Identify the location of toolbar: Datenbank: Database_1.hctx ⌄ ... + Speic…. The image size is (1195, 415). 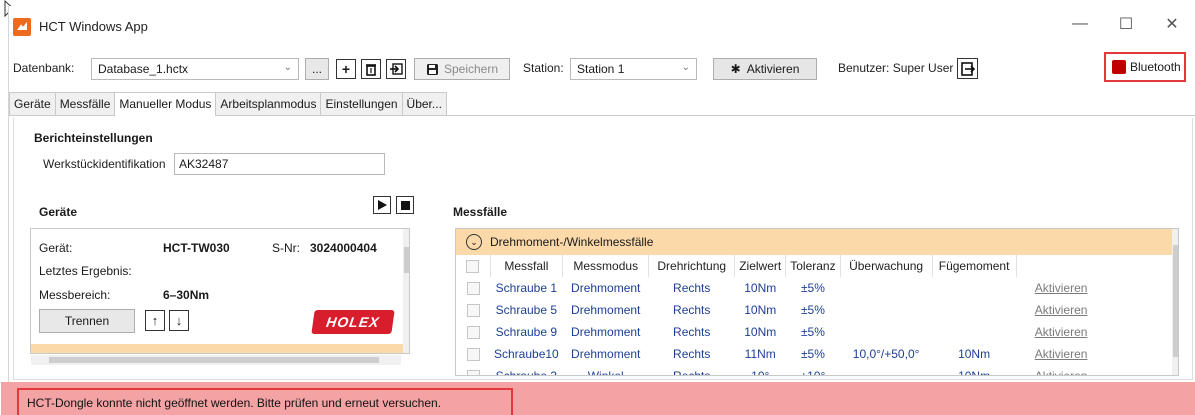
(602, 70).